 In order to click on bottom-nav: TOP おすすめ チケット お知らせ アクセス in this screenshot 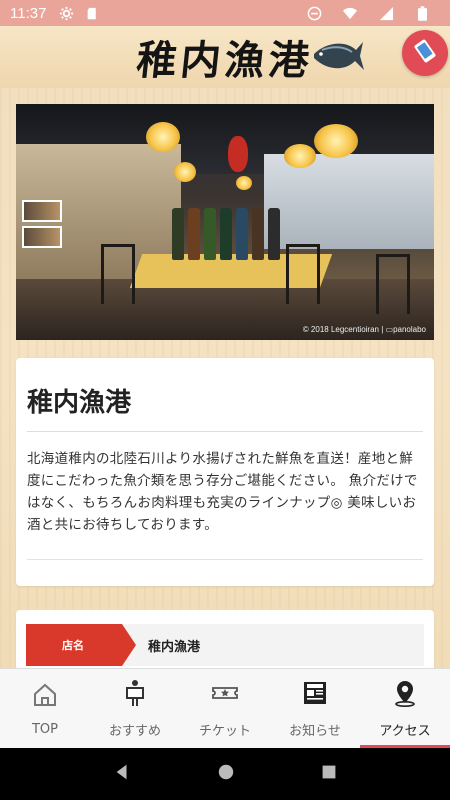, I will do `click(225, 708)`.